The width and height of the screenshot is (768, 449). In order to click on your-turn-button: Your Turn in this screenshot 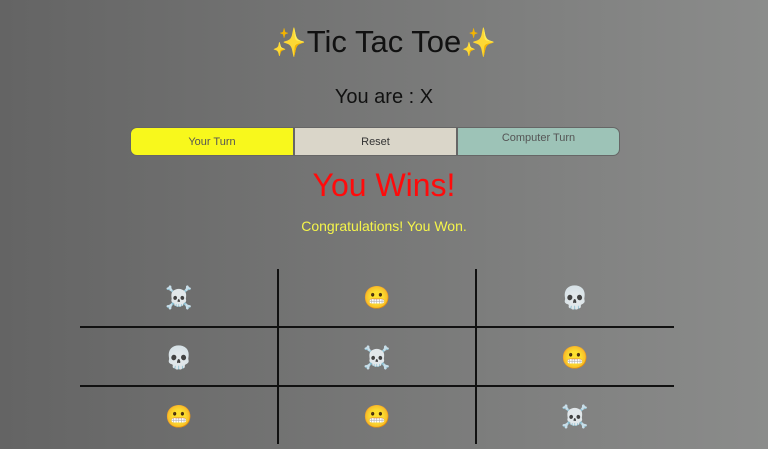, I will do `click(212, 141)`.